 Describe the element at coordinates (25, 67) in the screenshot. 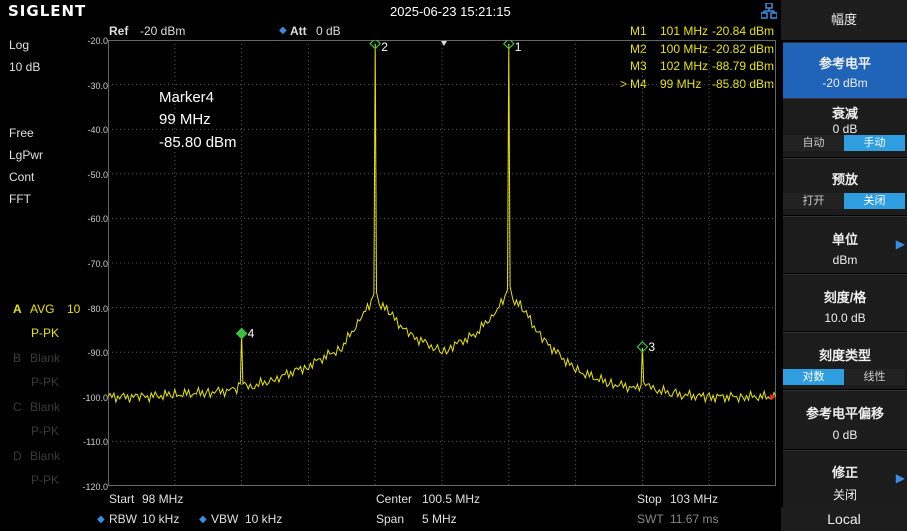

I see `scale-div: 10 dB` at that location.